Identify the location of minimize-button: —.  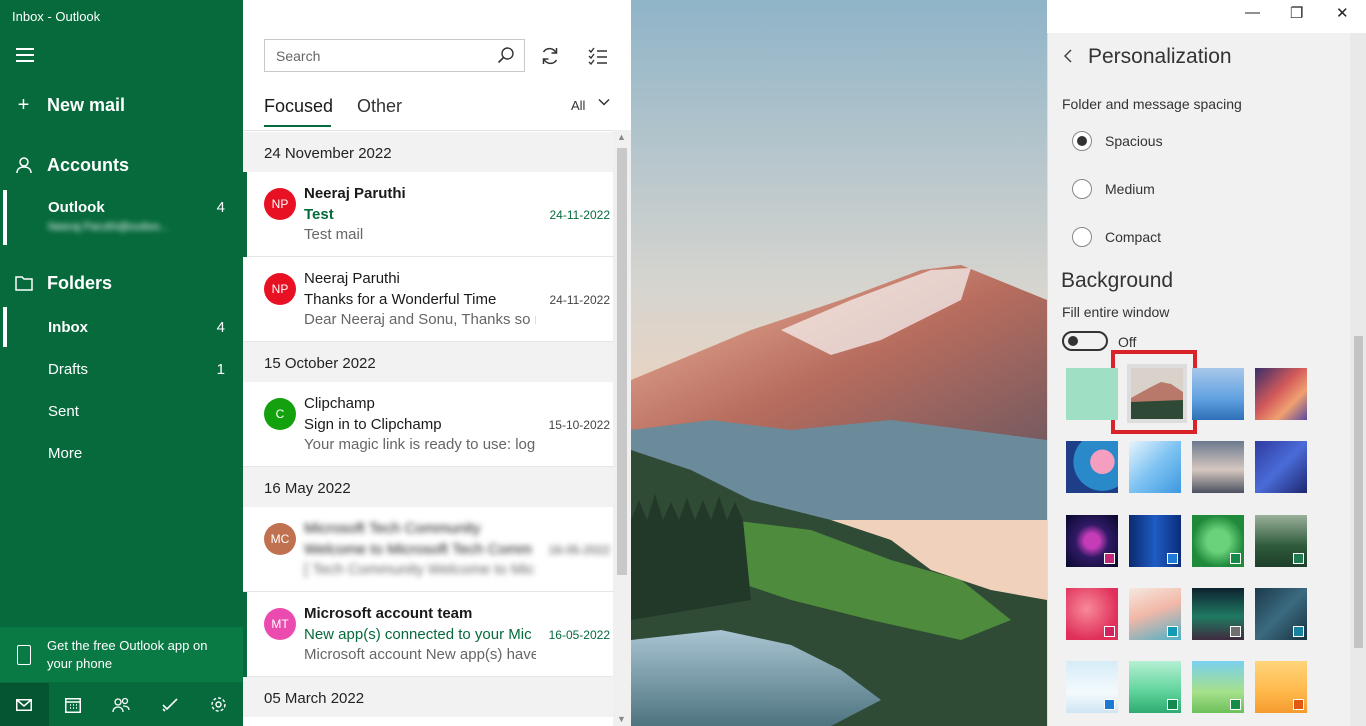
(1252, 12).